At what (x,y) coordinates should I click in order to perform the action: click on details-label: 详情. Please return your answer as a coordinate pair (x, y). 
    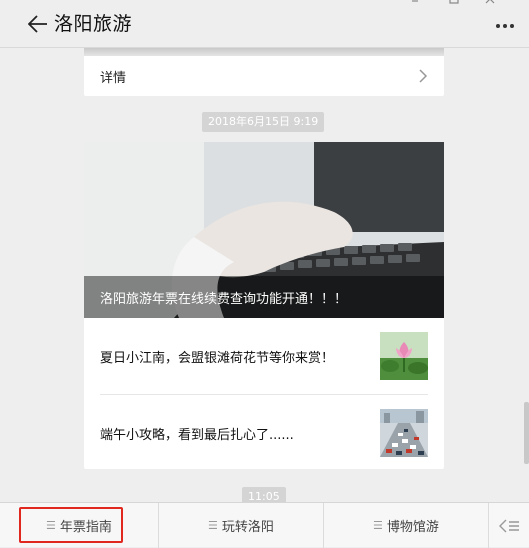
    Looking at the image, I should click on (113, 78).